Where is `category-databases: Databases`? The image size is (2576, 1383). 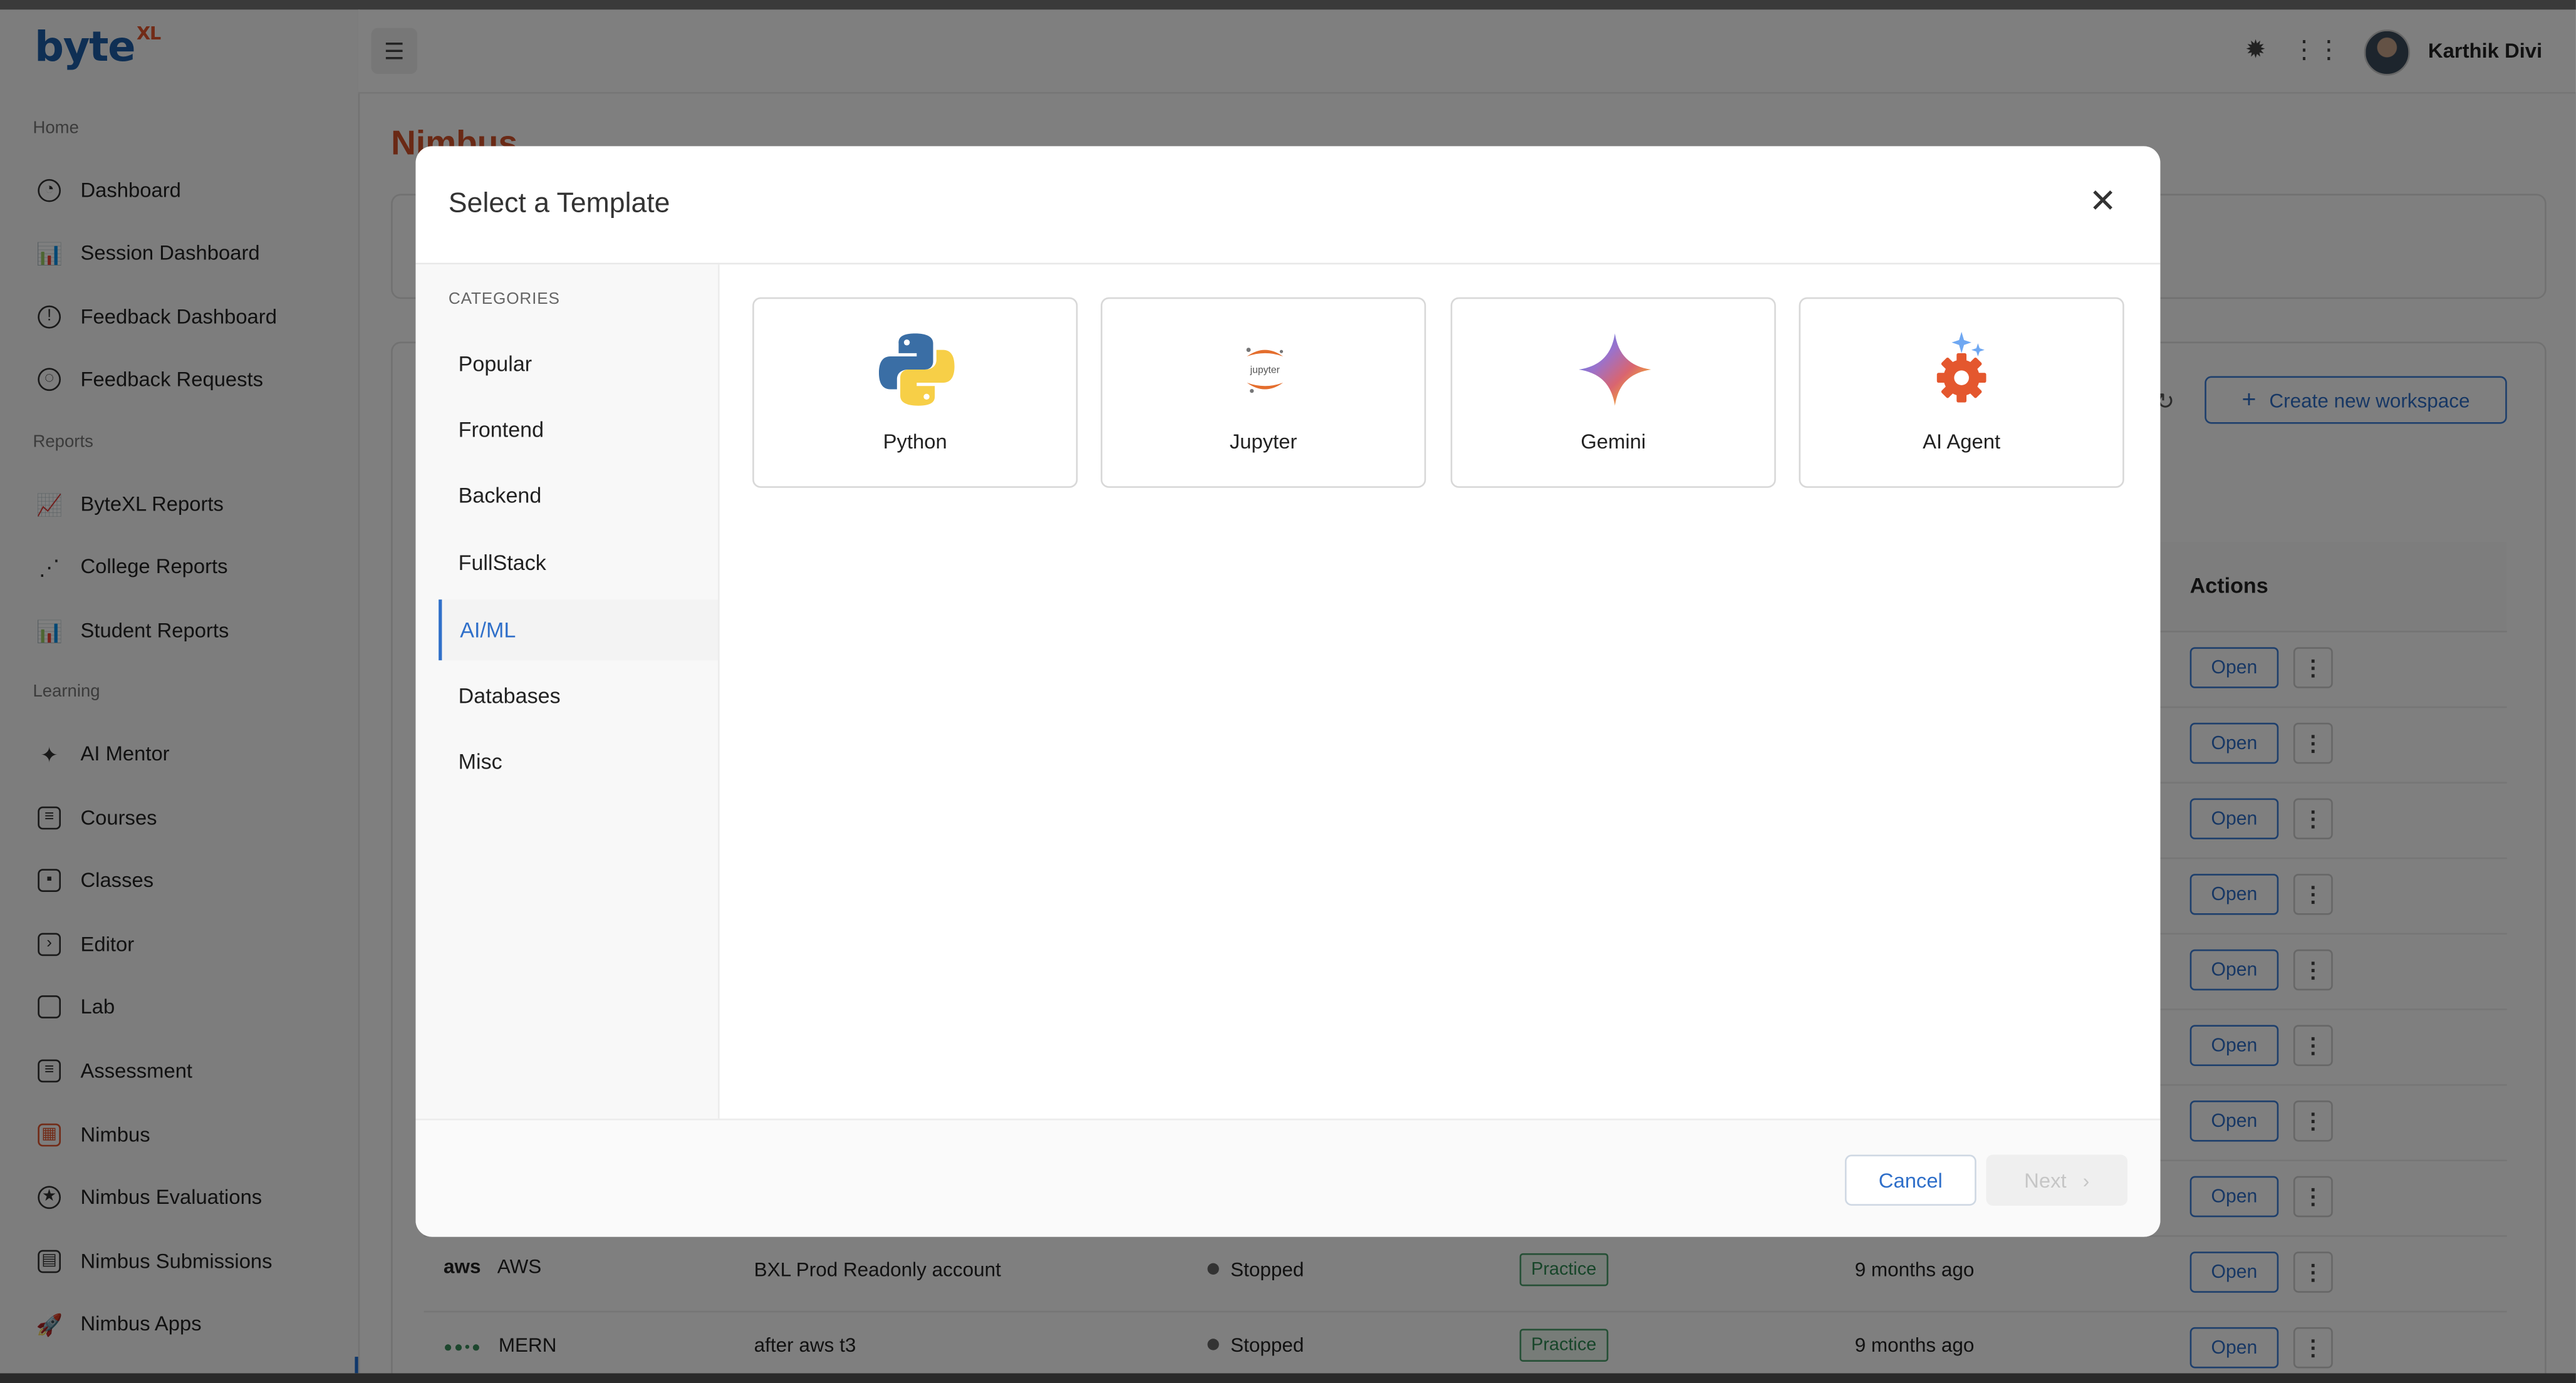
category-databases: Databases is located at coordinates (578, 696).